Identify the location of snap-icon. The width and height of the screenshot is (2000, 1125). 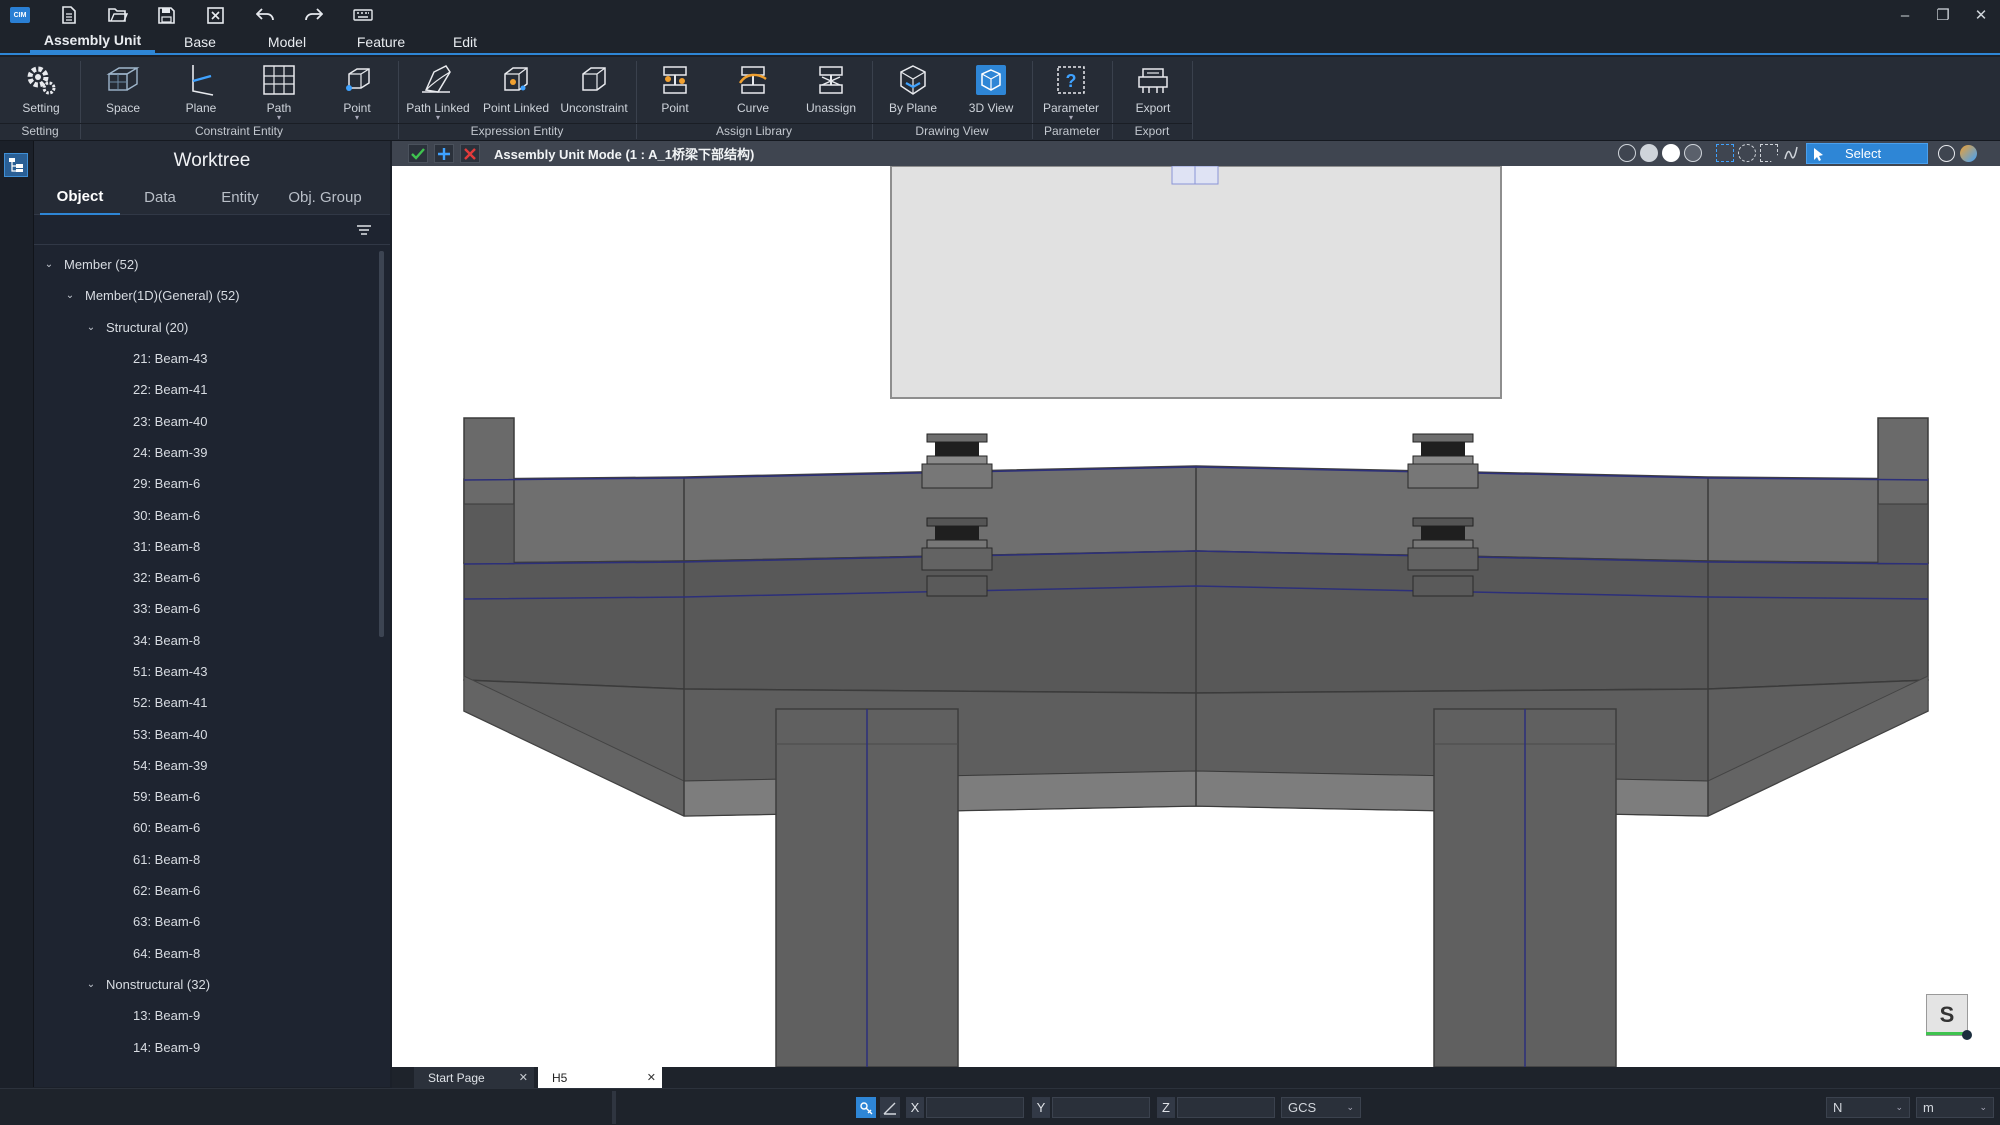
(866, 1107).